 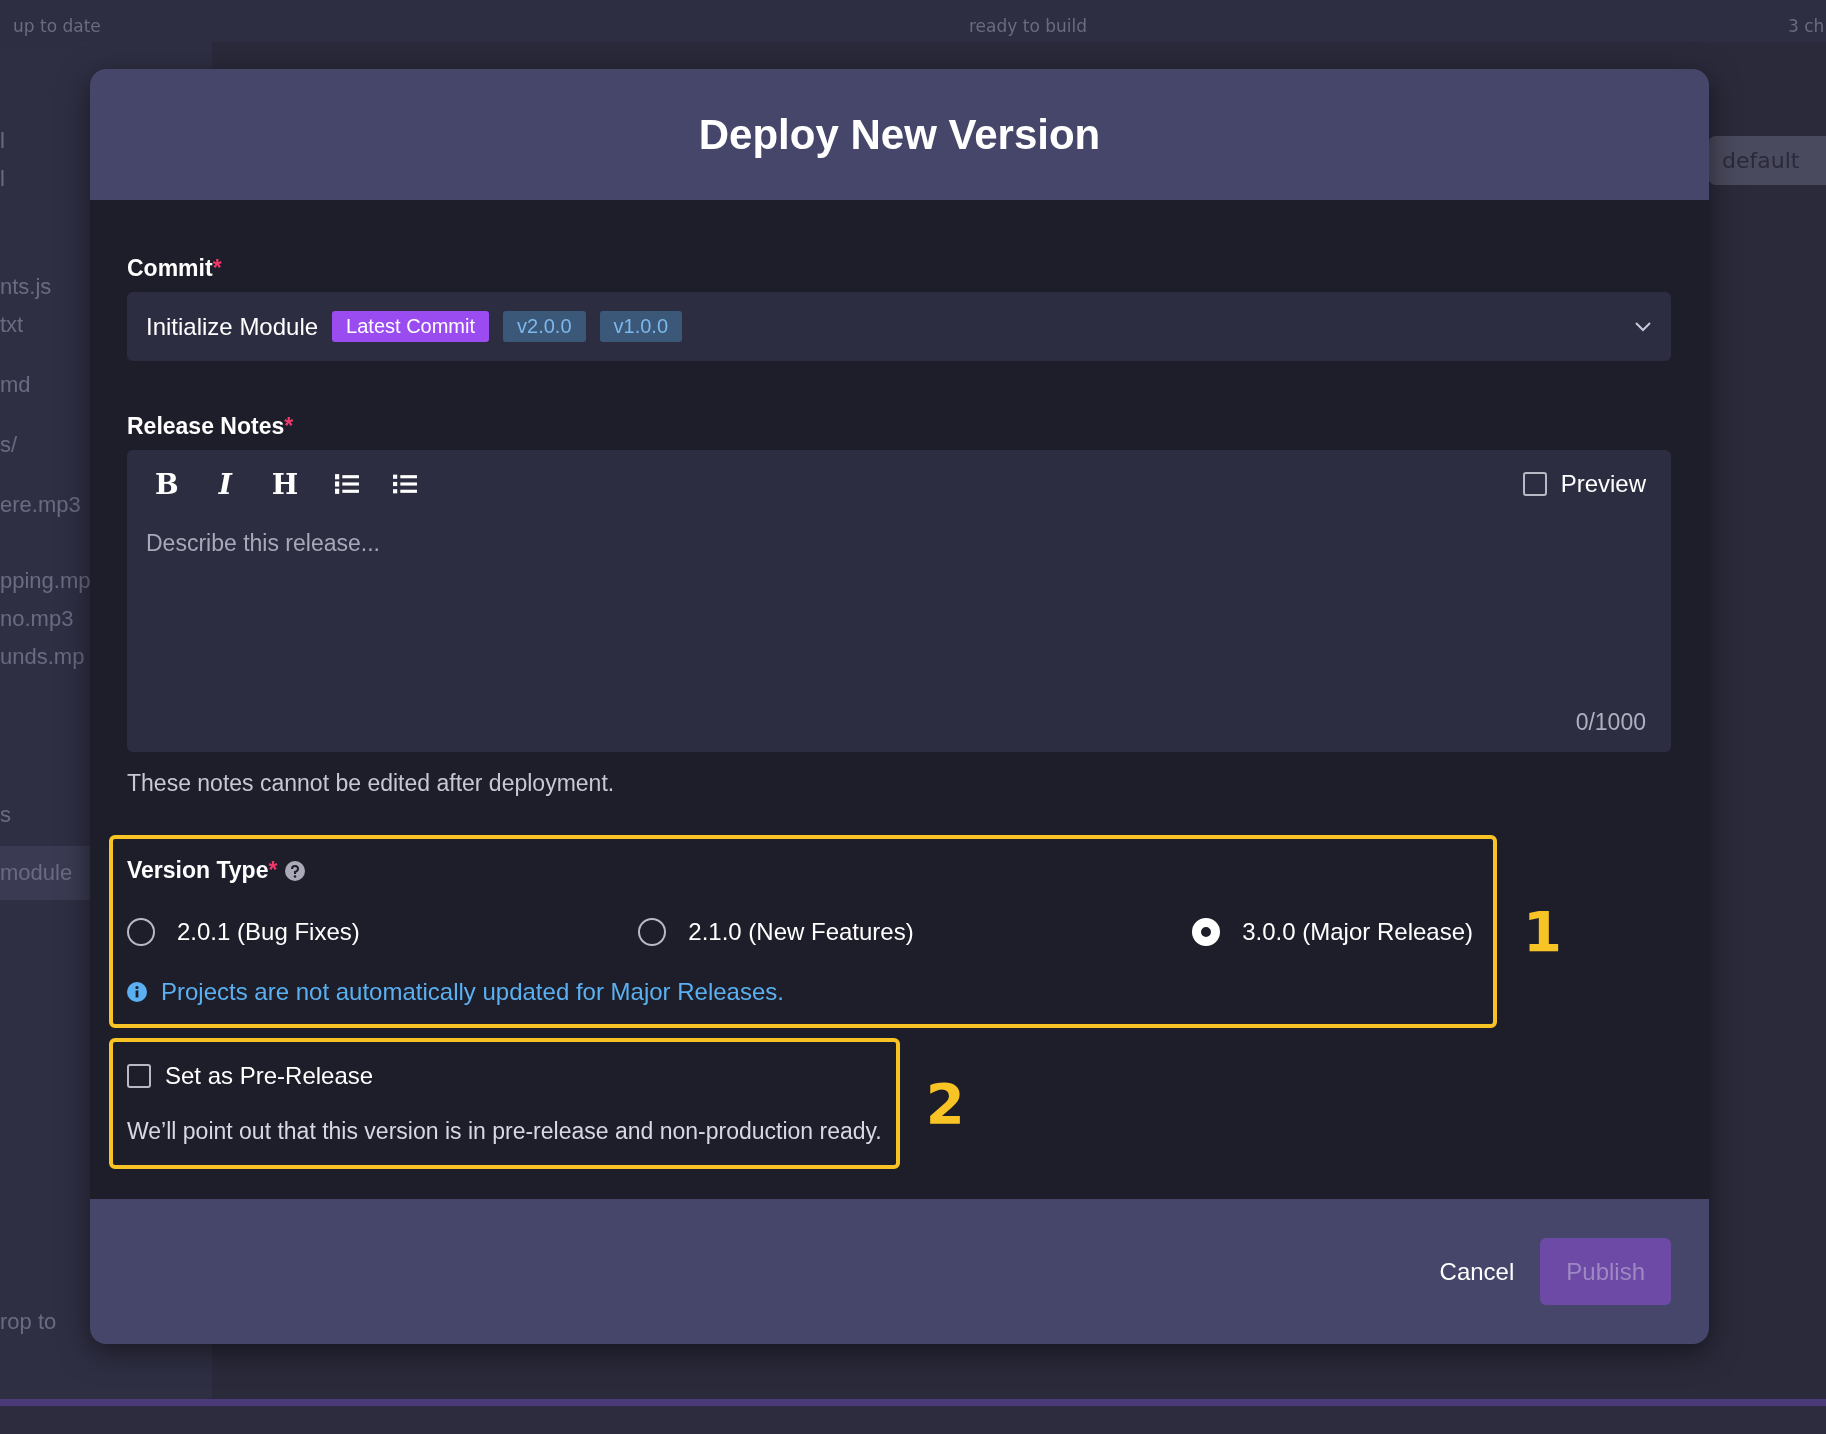 What do you see at coordinates (544, 326) in the screenshot?
I see `commit-tag: v2.0.0` at bounding box center [544, 326].